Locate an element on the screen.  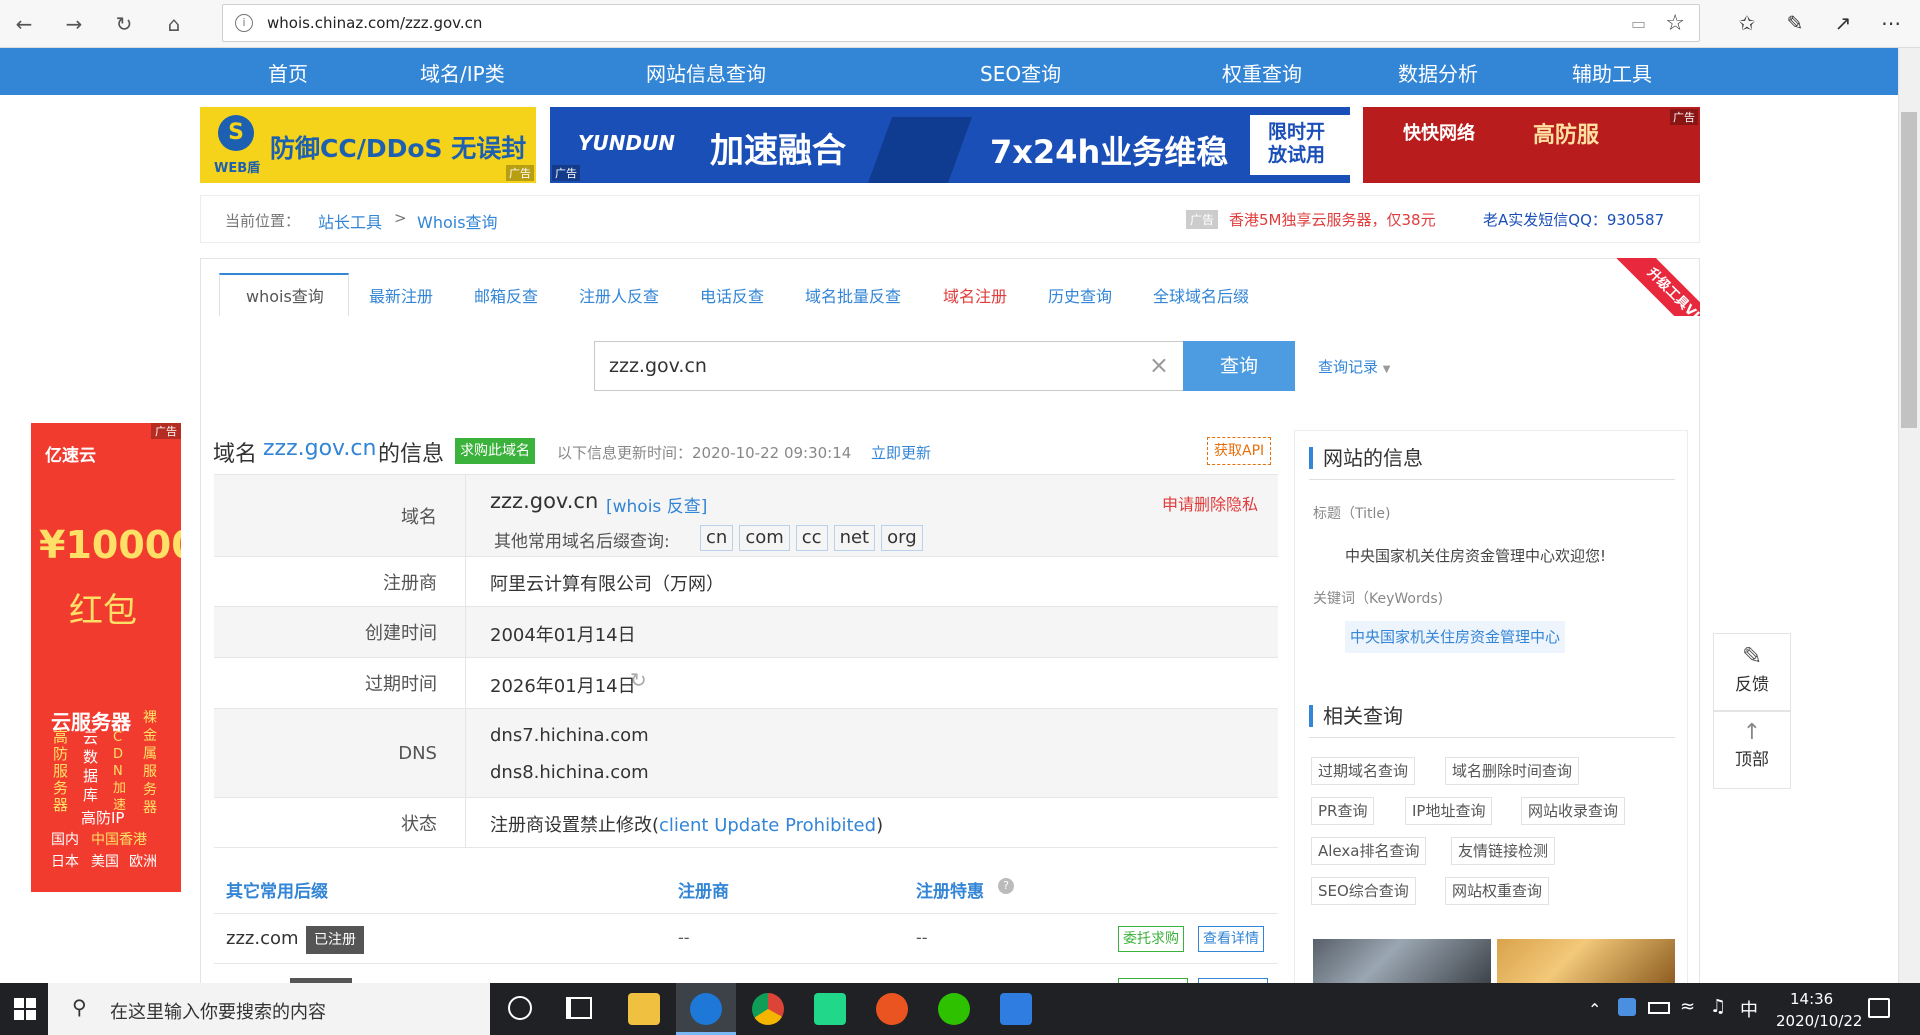
related-friend-link: 友情链接检测 is located at coordinates (1503, 851).